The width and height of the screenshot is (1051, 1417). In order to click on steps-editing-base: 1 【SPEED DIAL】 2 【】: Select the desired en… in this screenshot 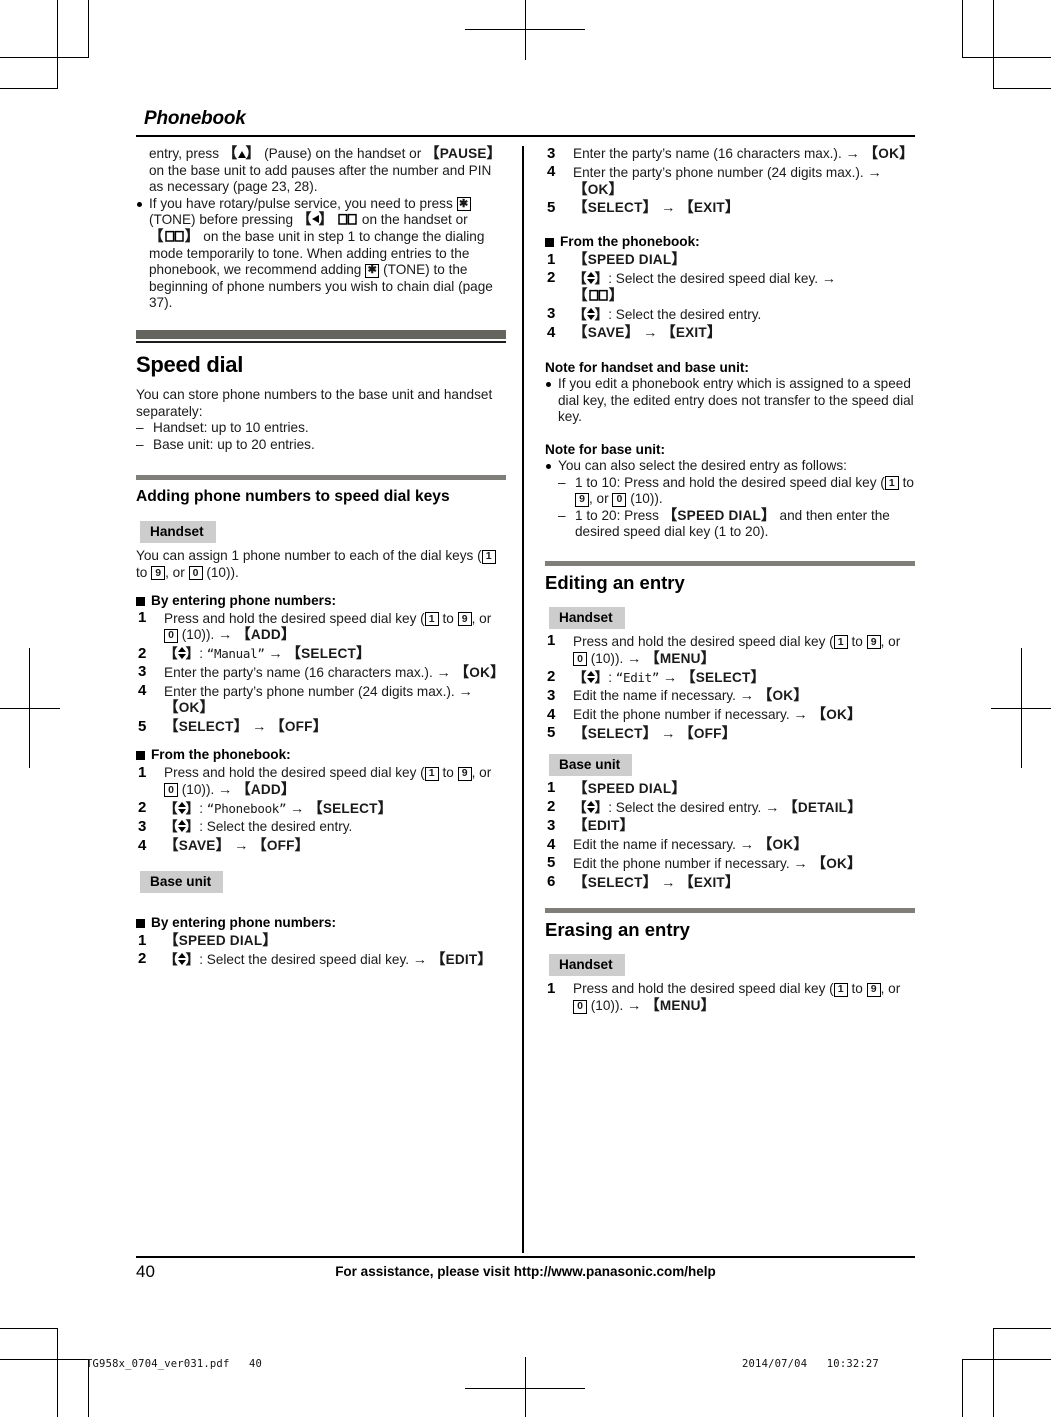, I will do `click(730, 835)`.